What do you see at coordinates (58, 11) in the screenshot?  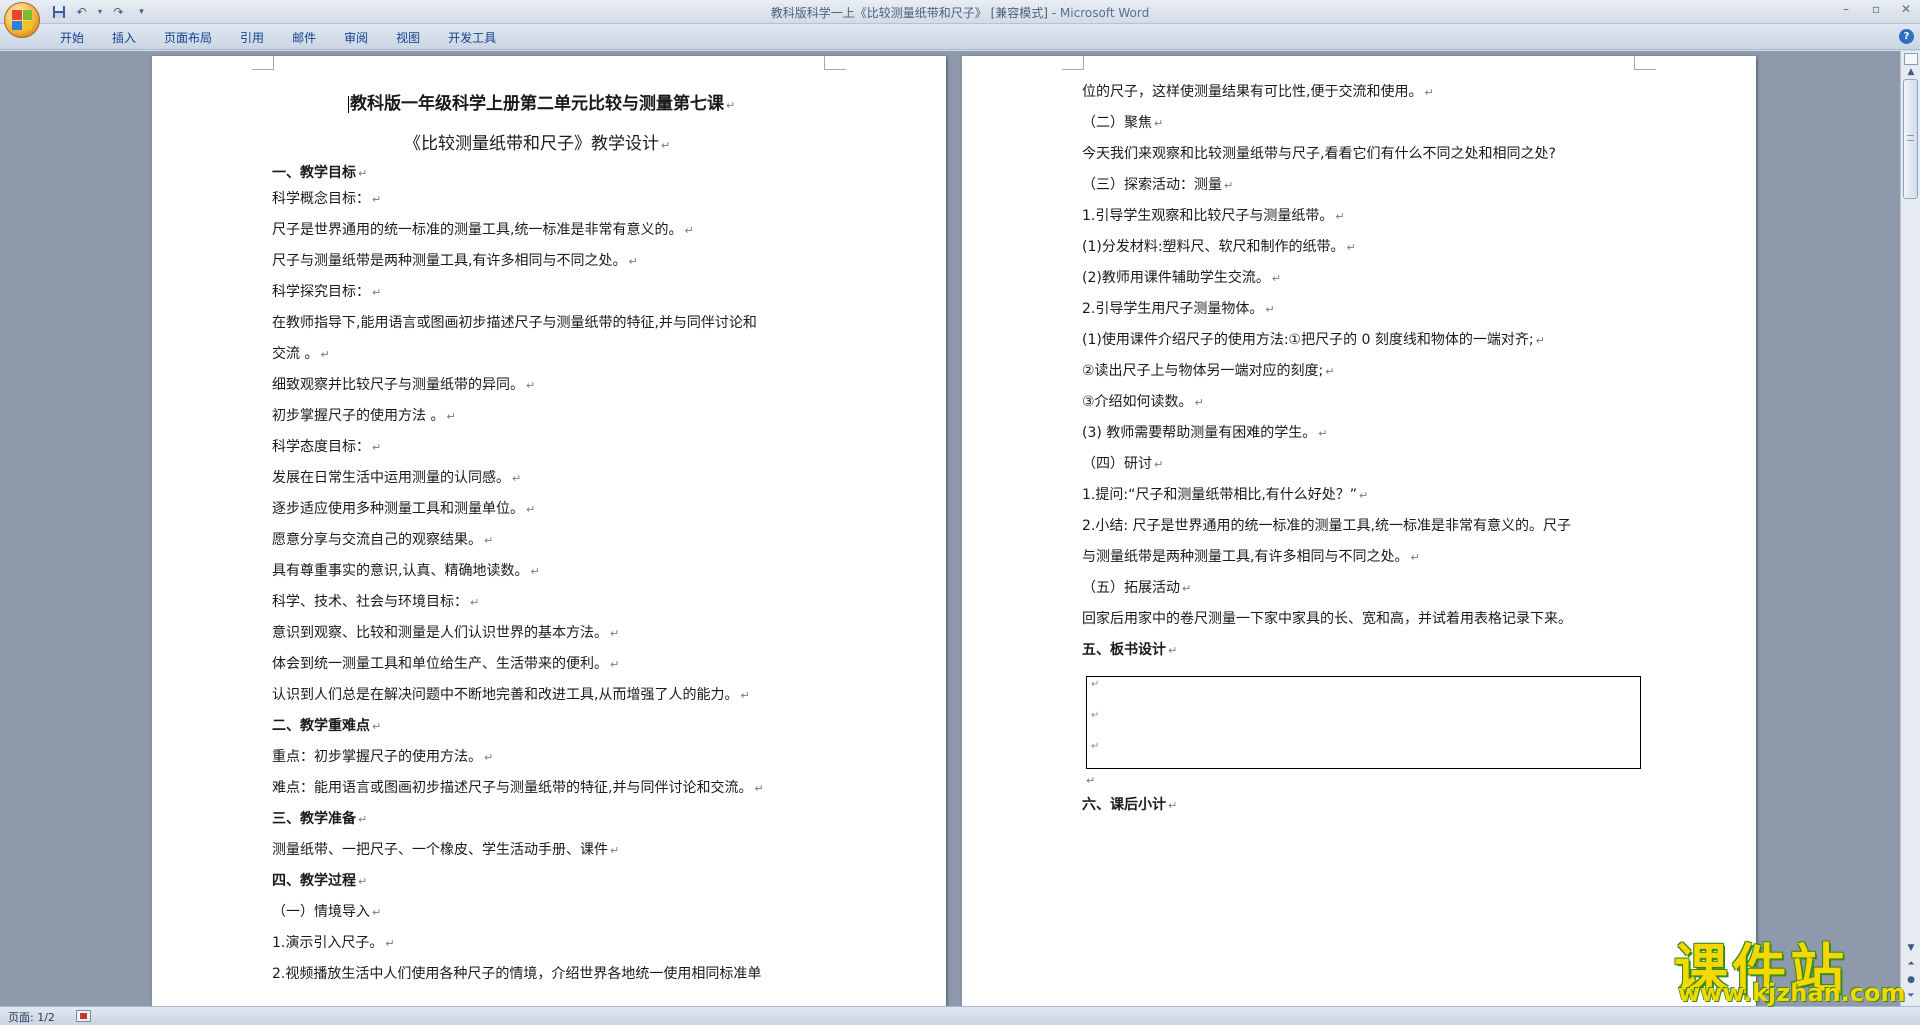 I see `save-icon` at bounding box center [58, 11].